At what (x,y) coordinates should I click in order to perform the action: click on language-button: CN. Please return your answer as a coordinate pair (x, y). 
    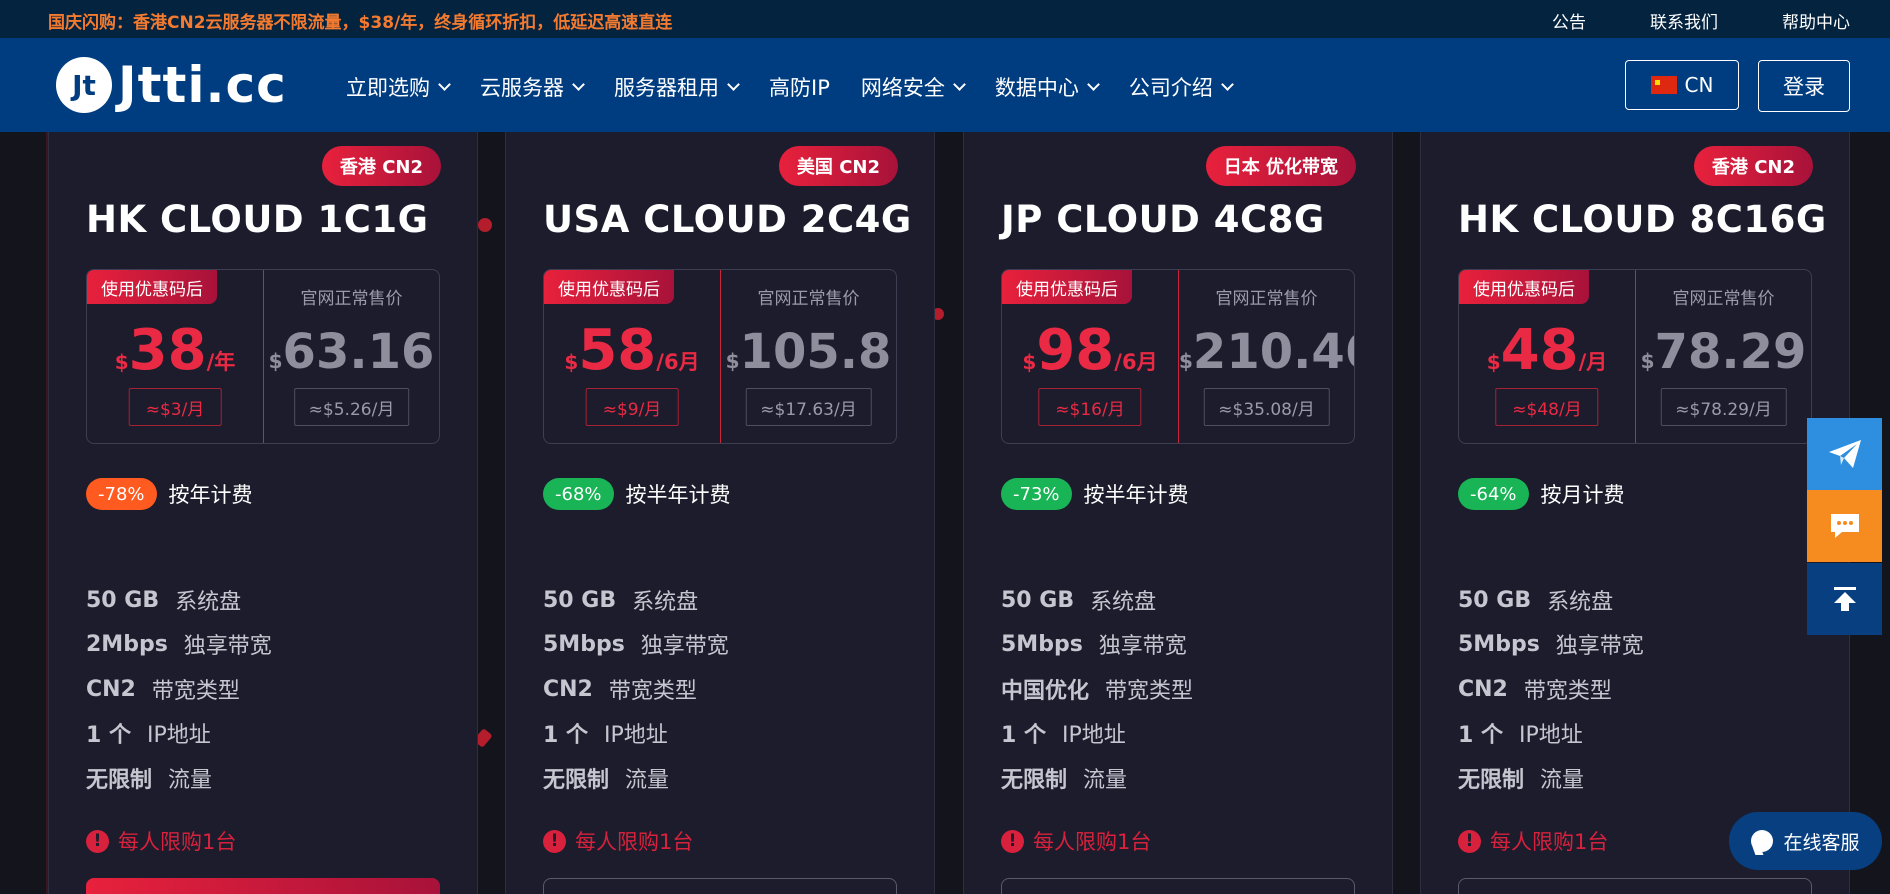
    Looking at the image, I should click on (1682, 85).